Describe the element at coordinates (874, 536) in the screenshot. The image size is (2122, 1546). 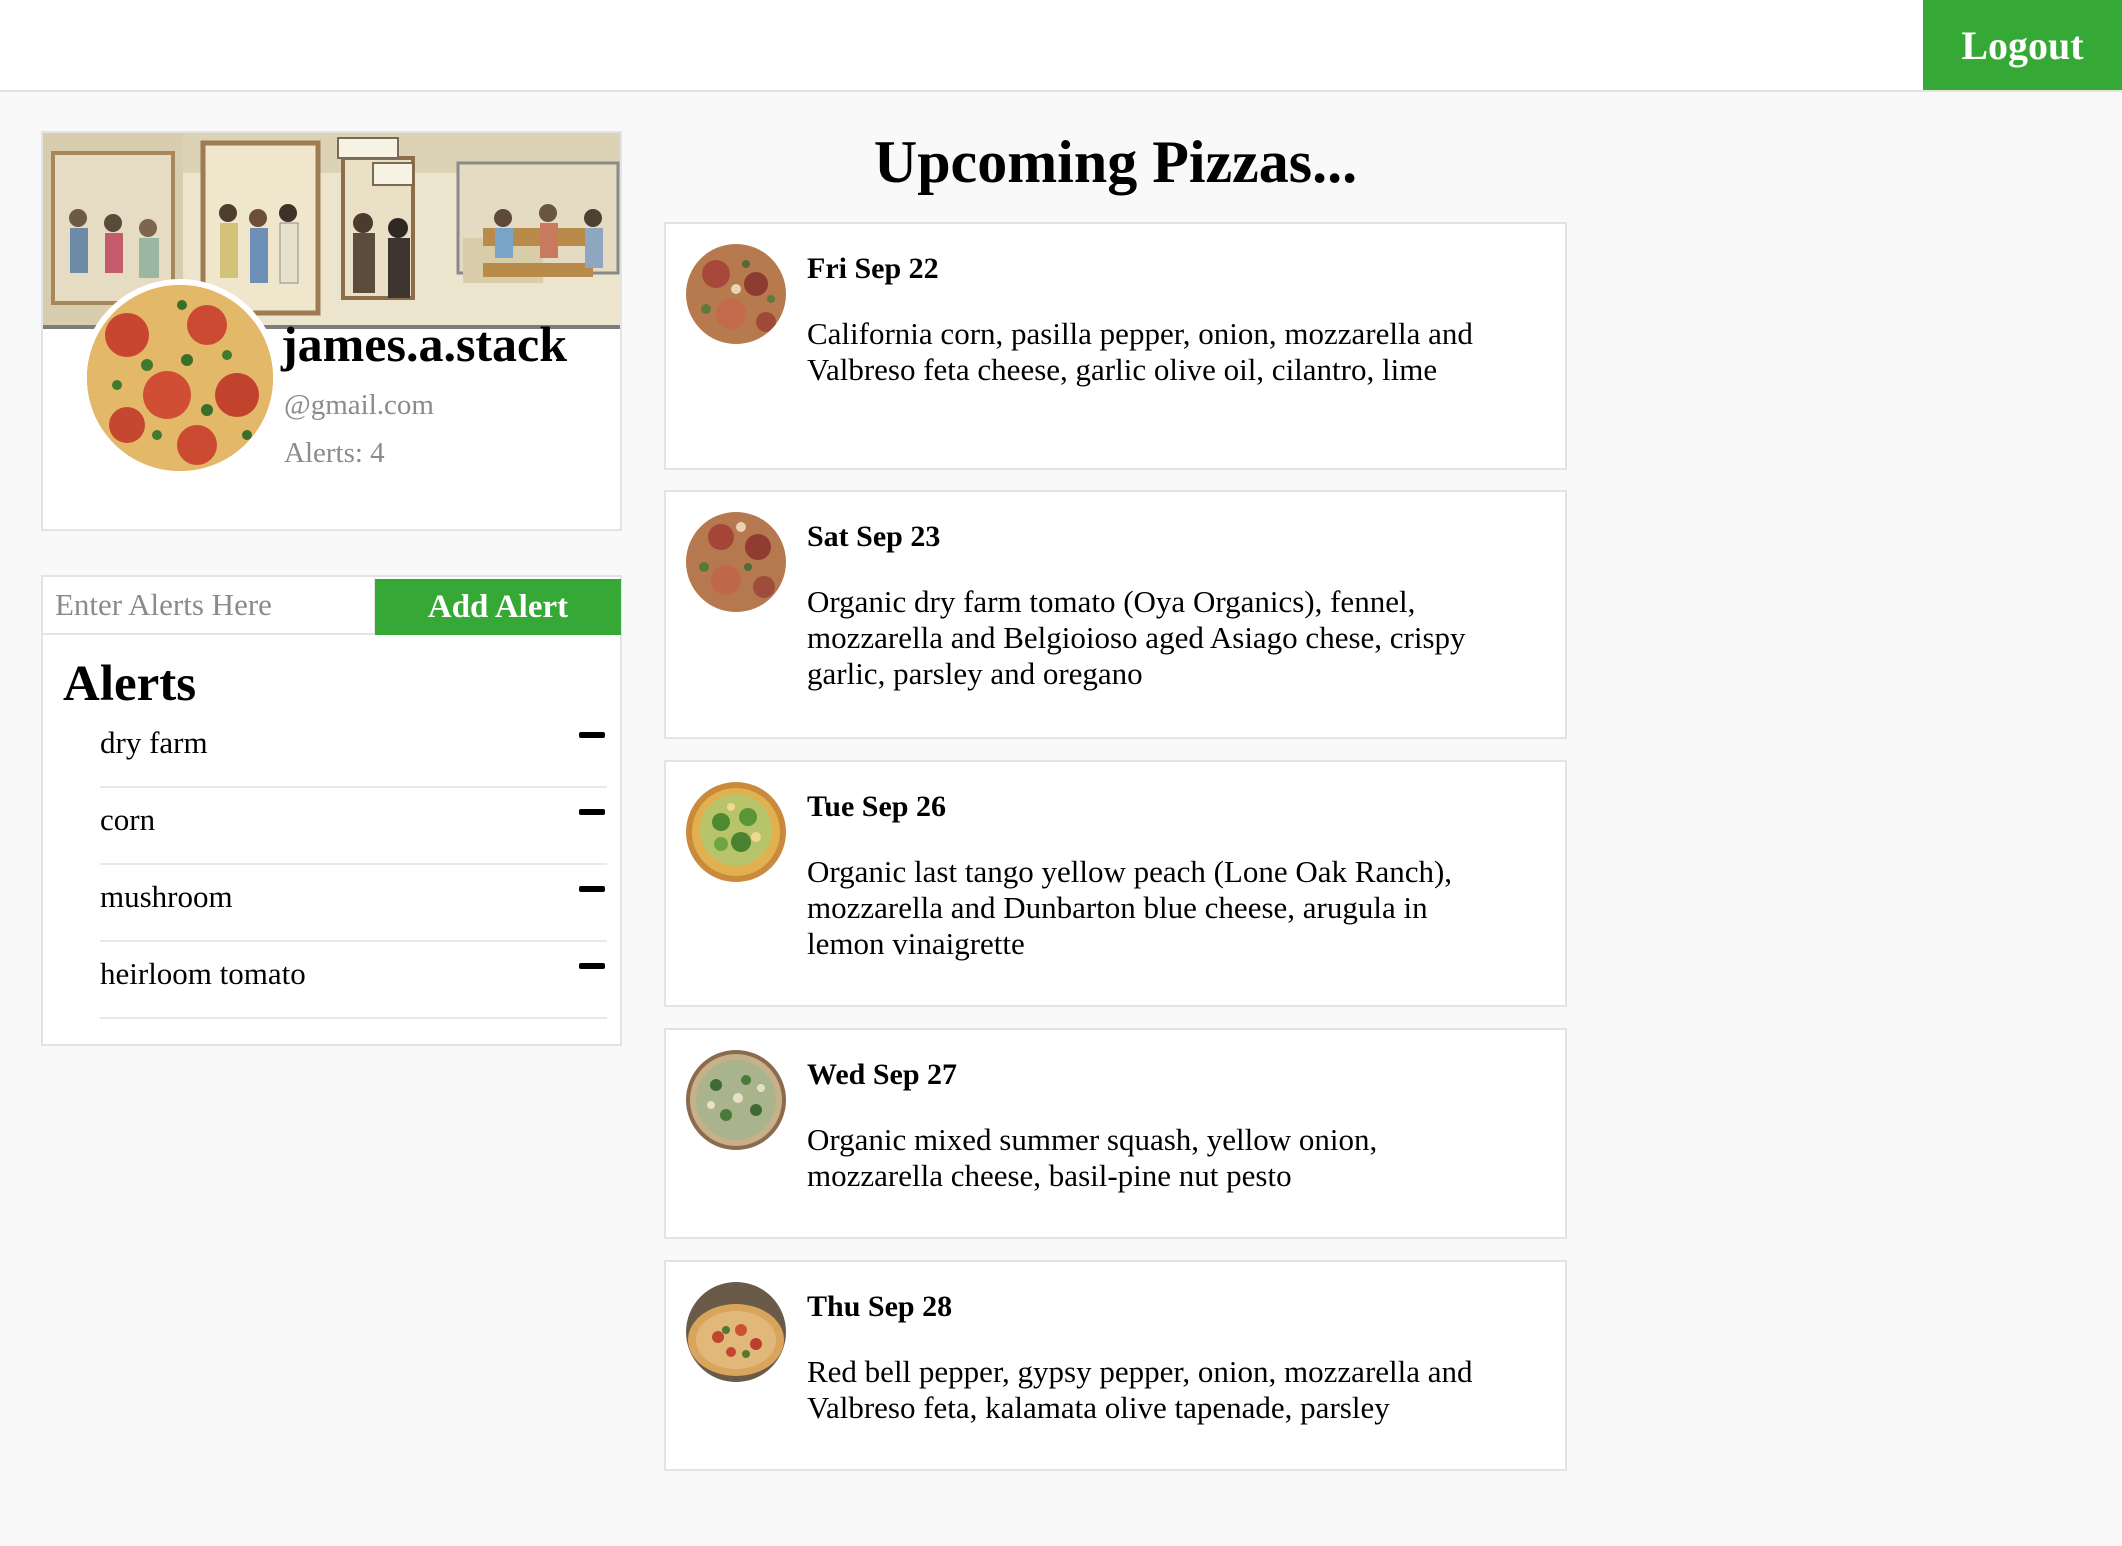
I see `pizza-date: Sat Sep 23` at that location.